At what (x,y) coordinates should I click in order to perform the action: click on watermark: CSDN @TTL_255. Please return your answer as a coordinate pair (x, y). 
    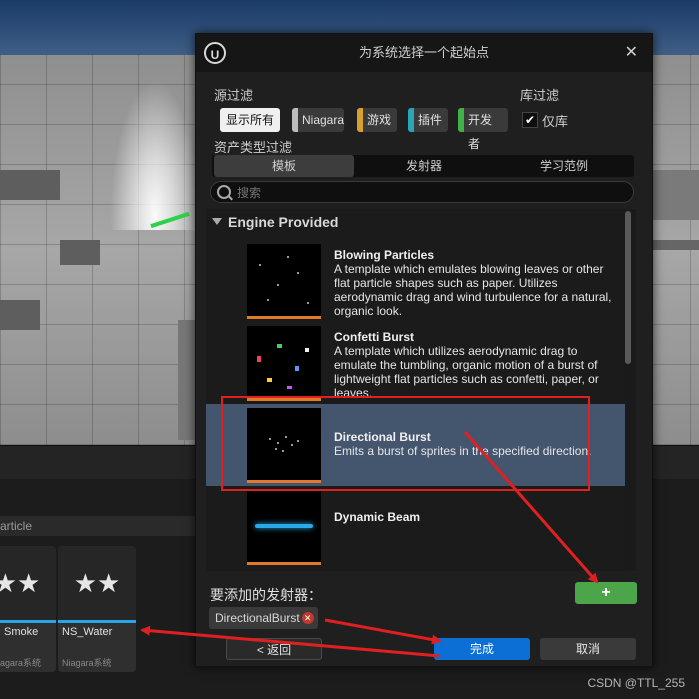
    Looking at the image, I should click on (636, 683).